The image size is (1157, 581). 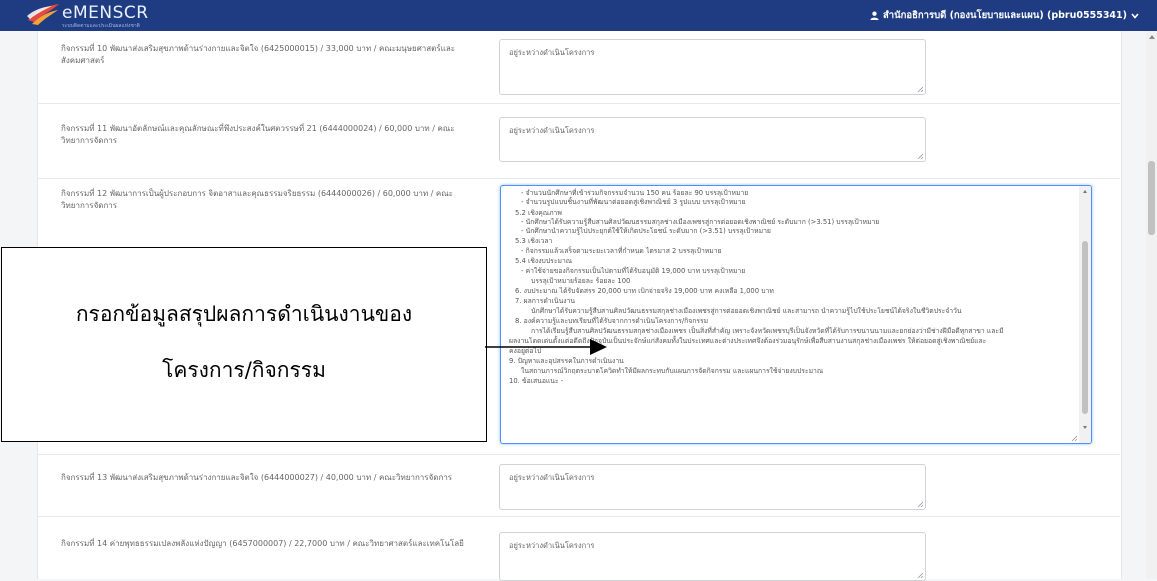 I want to click on report-line: บรรลุเป้าหมายร้อยละ ร้อยละ 100, so click(x=581, y=281).